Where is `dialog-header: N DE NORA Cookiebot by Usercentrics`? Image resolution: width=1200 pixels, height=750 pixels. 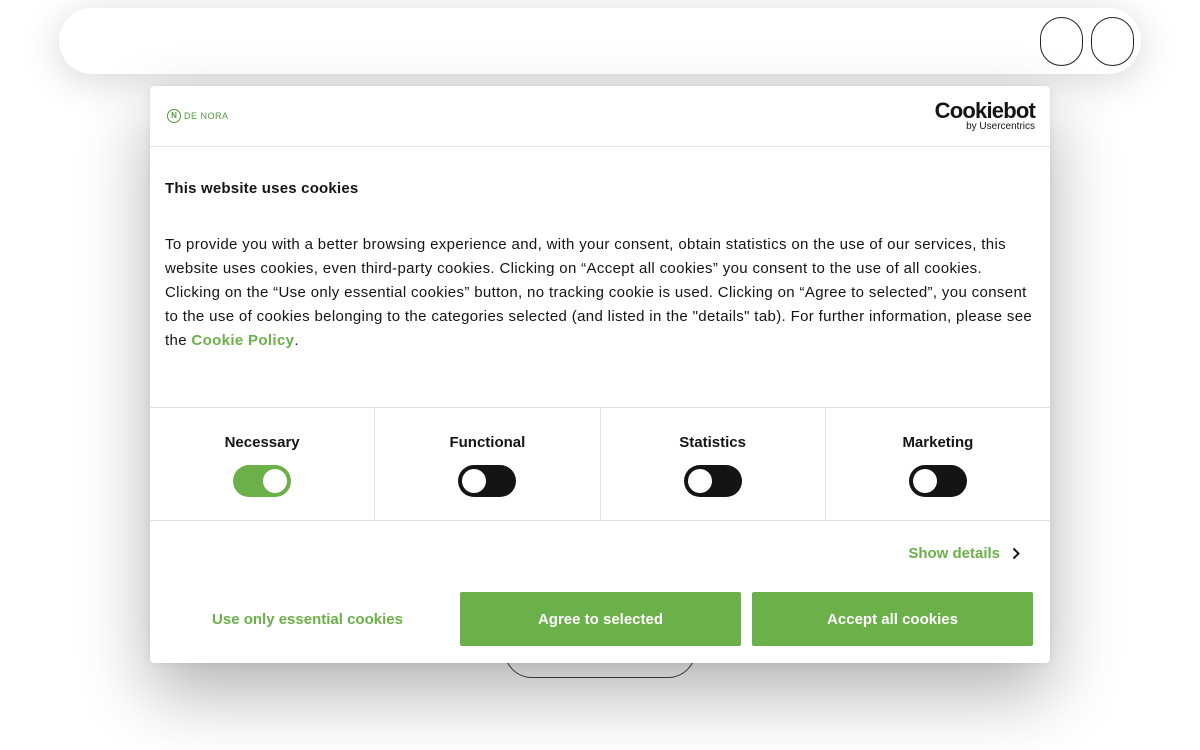 dialog-header: N DE NORA Cookiebot by Usercentrics is located at coordinates (600, 116).